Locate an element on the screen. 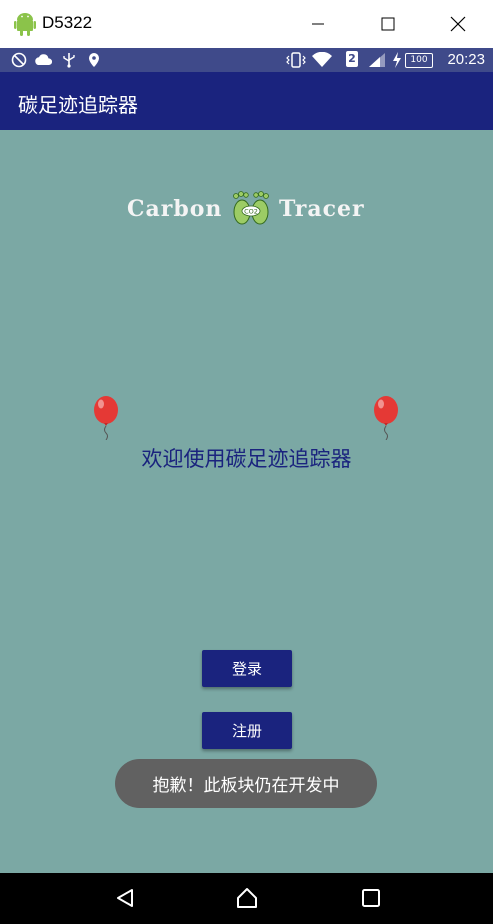 This screenshot has width=493, height=924. welcome-text: 欢迎使用碳足迹追踪器 is located at coordinates (246, 459).